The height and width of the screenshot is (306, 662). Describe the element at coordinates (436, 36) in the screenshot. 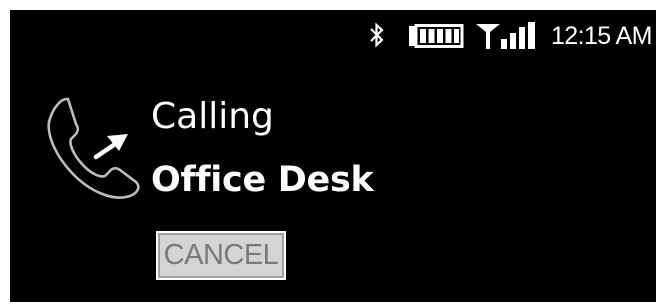

I see `battery-icon` at that location.